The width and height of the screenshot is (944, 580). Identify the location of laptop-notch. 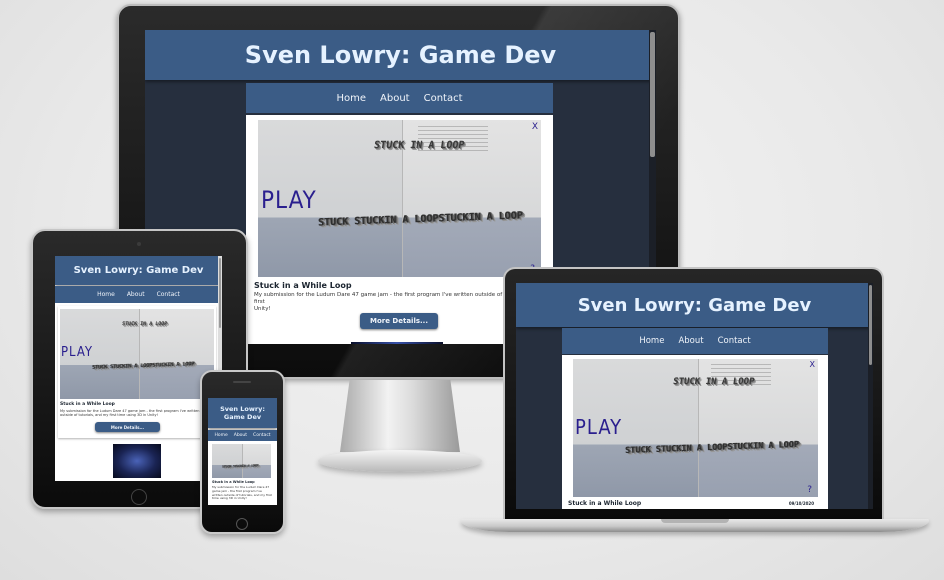
(695, 521).